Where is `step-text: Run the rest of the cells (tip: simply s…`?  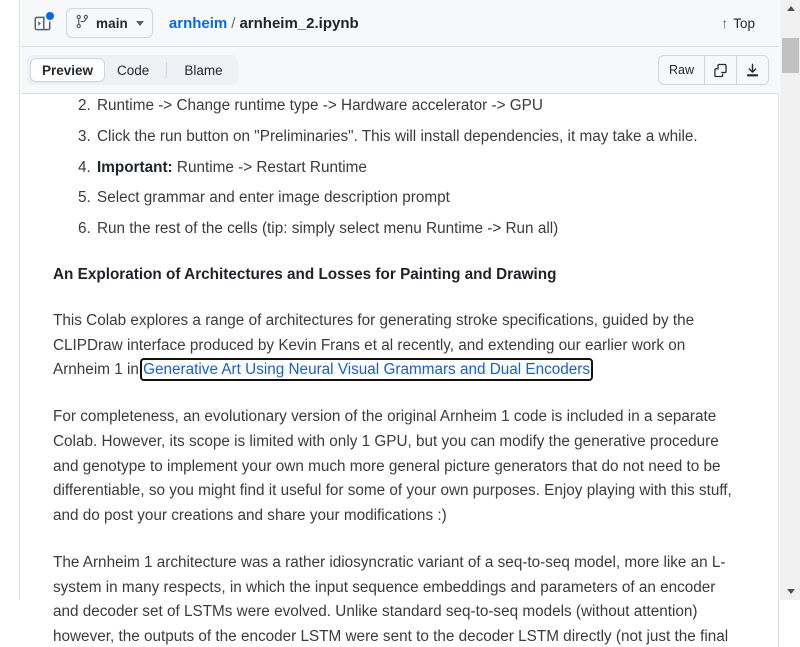 step-text: Run the rest of the cells (tip: simply s… is located at coordinates (328, 229).